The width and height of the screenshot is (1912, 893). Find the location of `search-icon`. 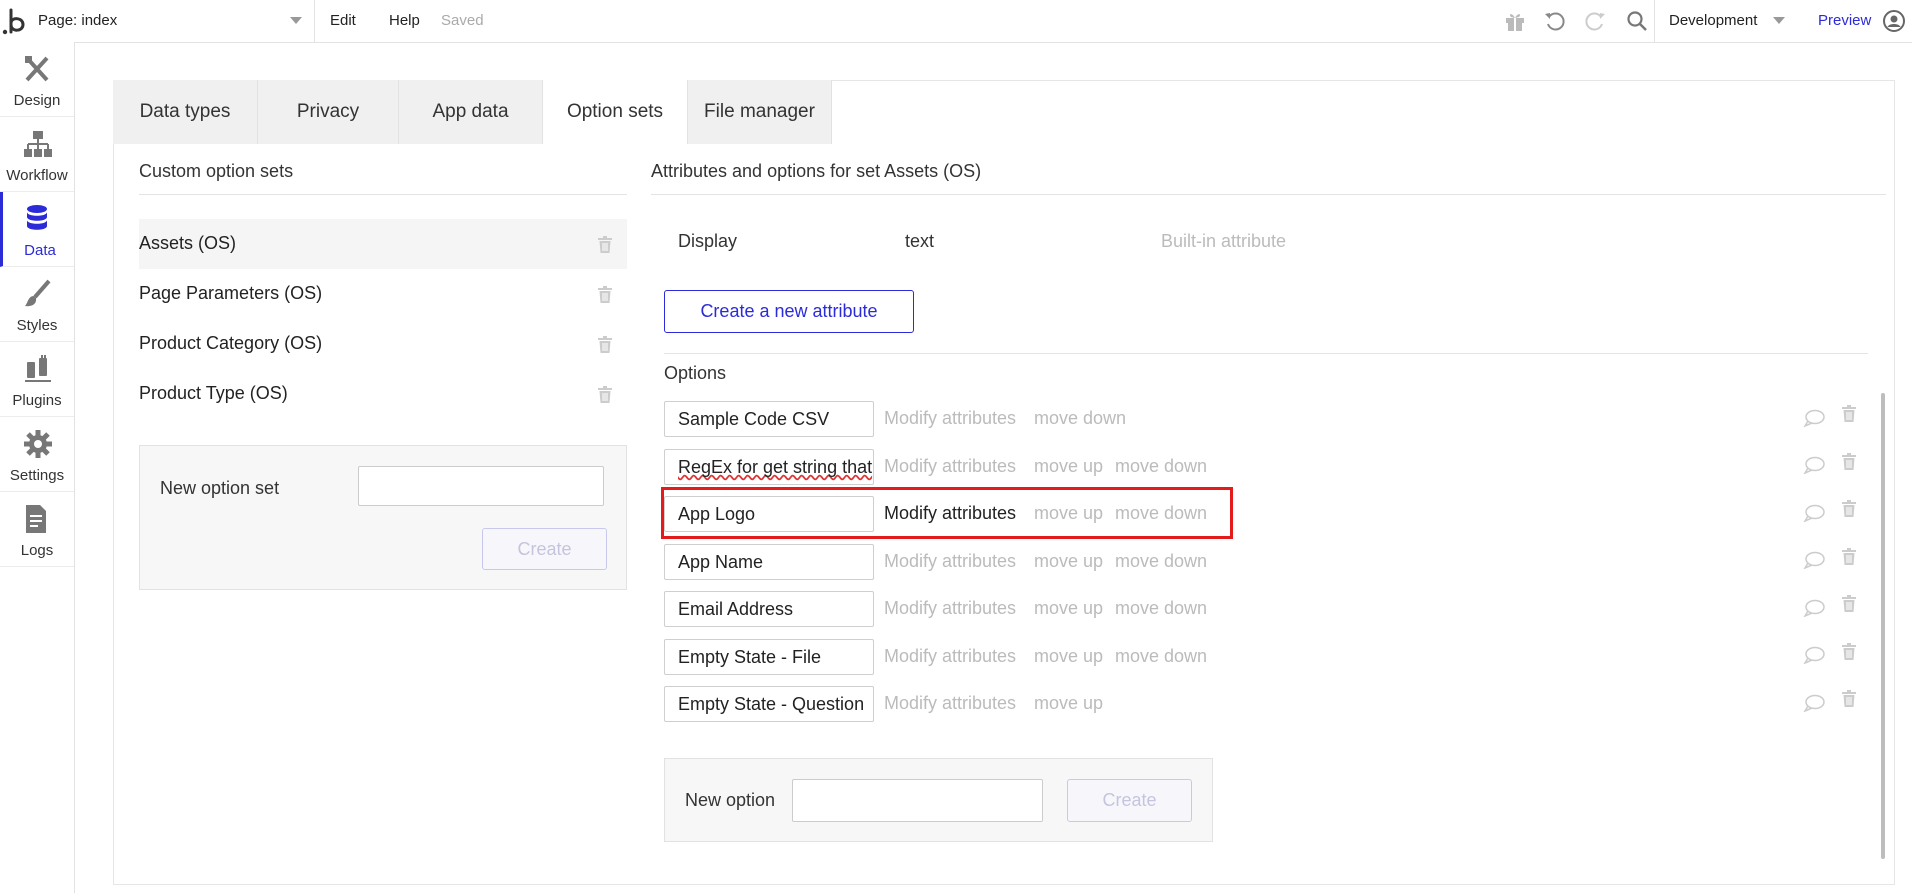

search-icon is located at coordinates (1637, 21).